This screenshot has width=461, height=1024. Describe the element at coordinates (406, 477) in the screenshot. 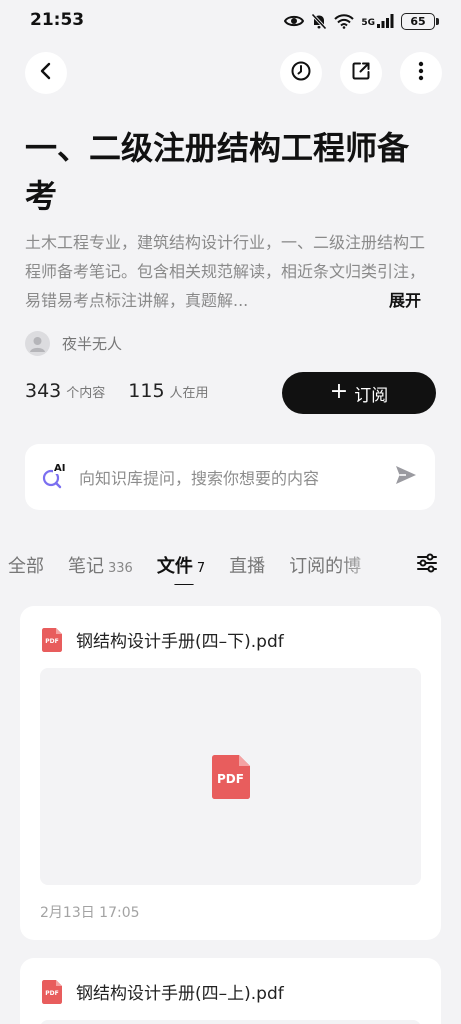

I see `send-icon` at that location.